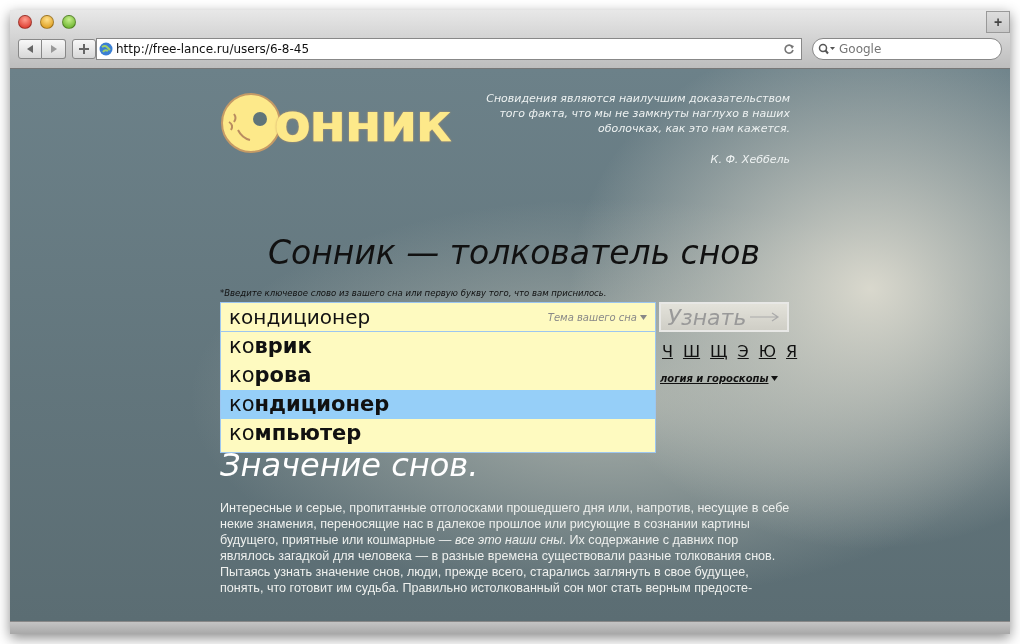 Image resolution: width=1020 pixels, height=644 pixels. Describe the element at coordinates (719, 351) in the screenshot. I see `letter-link: Щ` at that location.